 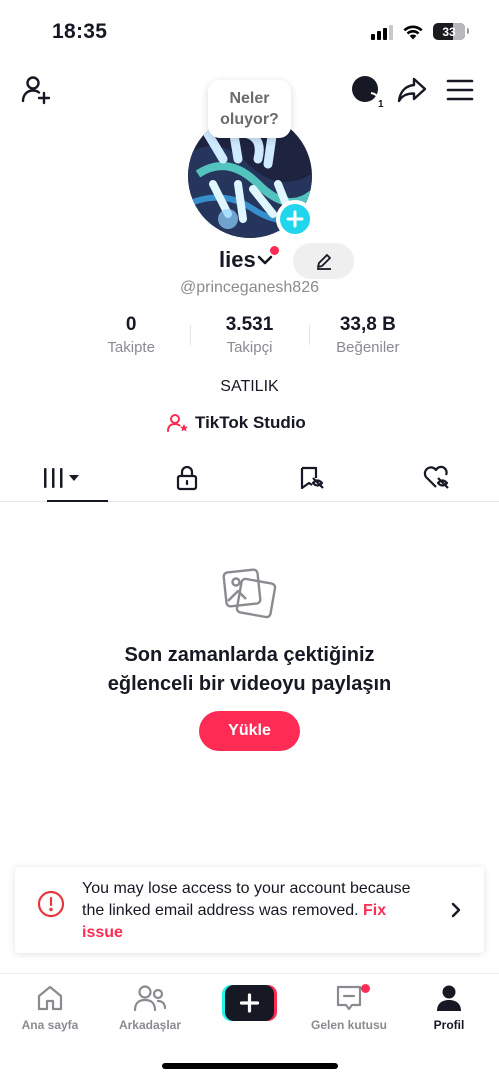 I want to click on upload-button: Yükle, so click(x=249, y=731).